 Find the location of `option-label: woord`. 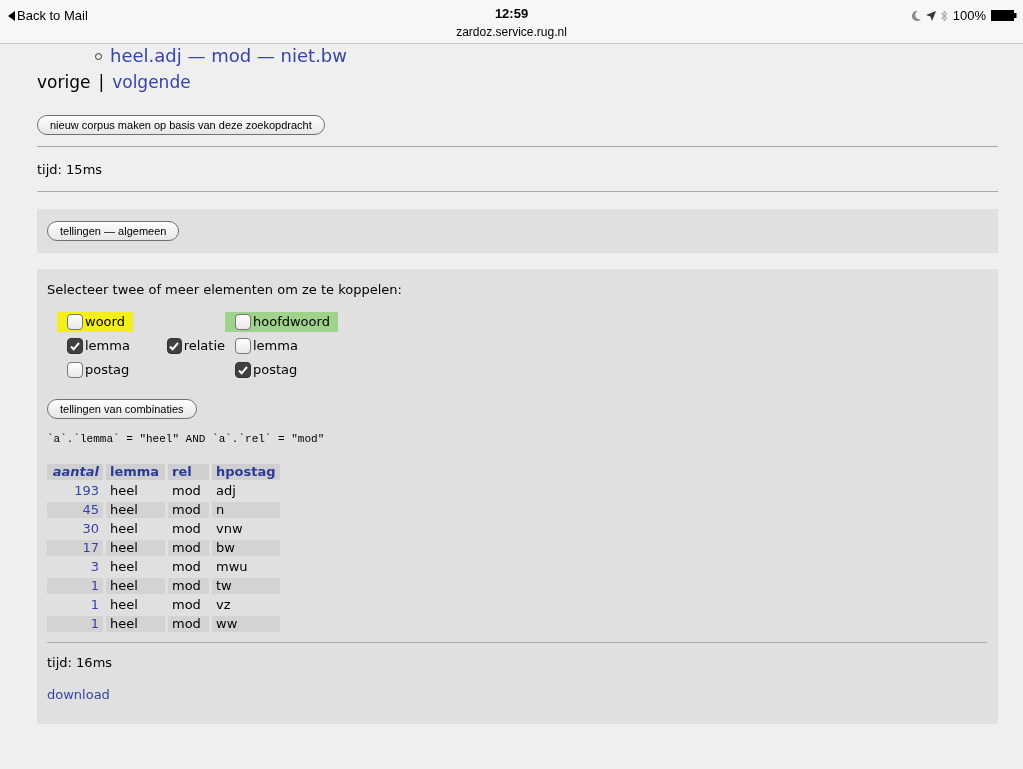

option-label: woord is located at coordinates (105, 321).